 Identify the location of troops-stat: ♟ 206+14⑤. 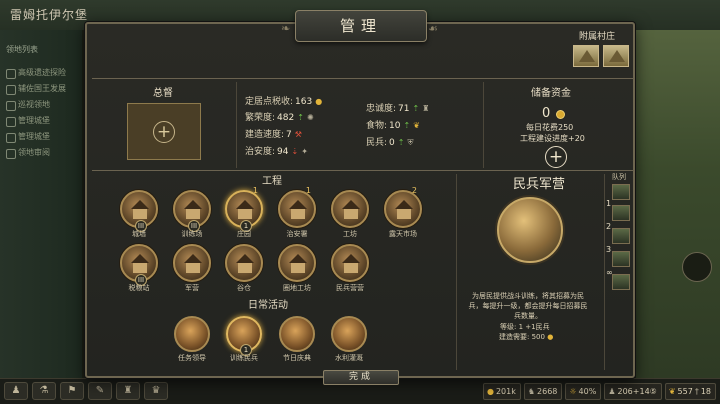
(633, 391).